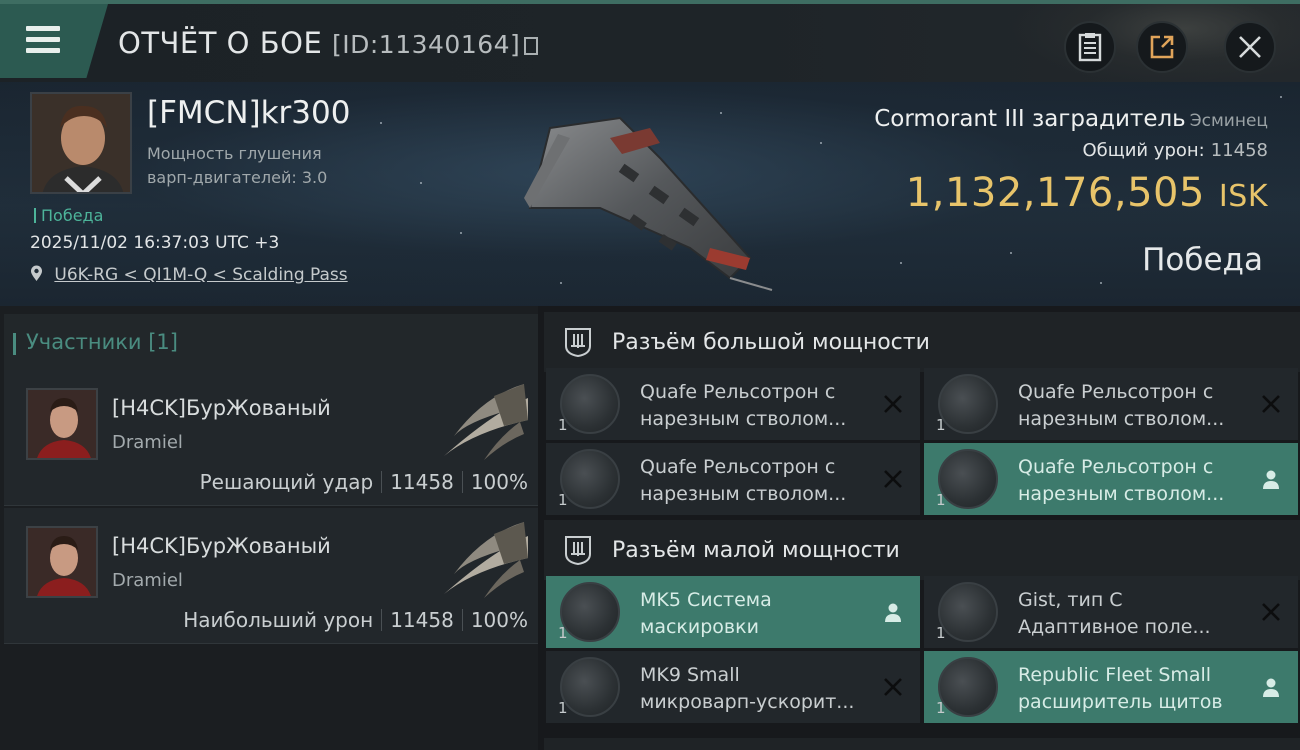 This screenshot has width=1300, height=750. I want to click on high-slot-header: Разъём большой мощности, so click(922, 342).